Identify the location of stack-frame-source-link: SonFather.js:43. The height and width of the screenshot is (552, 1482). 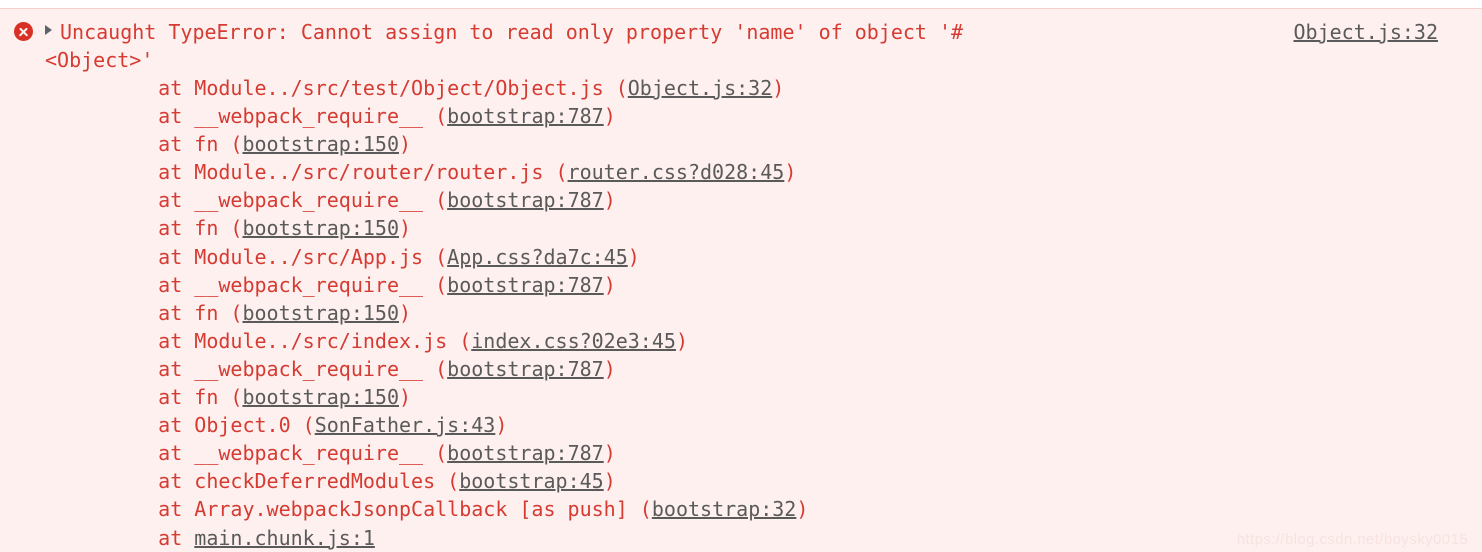
(405, 425).